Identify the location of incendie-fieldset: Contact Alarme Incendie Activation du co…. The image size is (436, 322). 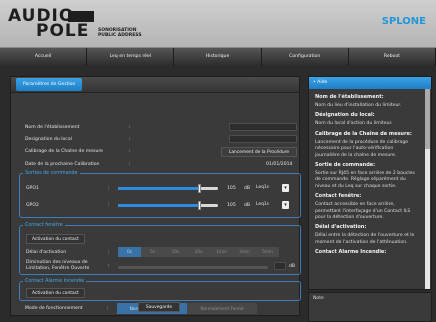
(160, 289).